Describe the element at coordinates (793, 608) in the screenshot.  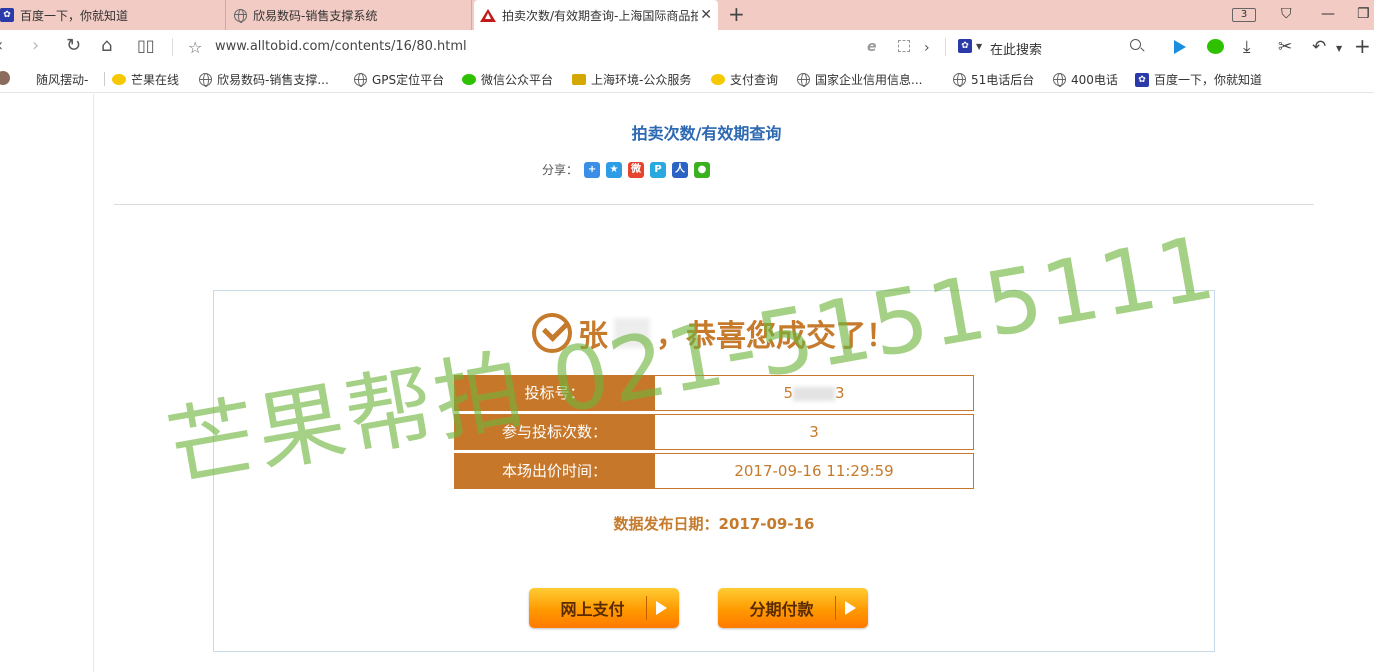
I see `installment-button: 分期付款` at that location.